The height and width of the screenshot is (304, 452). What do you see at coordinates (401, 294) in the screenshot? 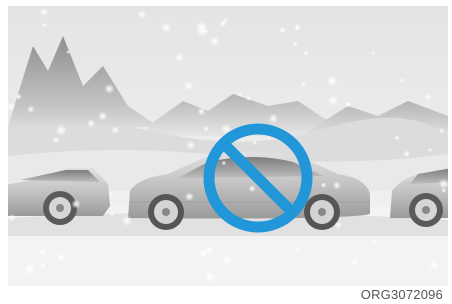
I see `figure-code: ORG3072096` at bounding box center [401, 294].